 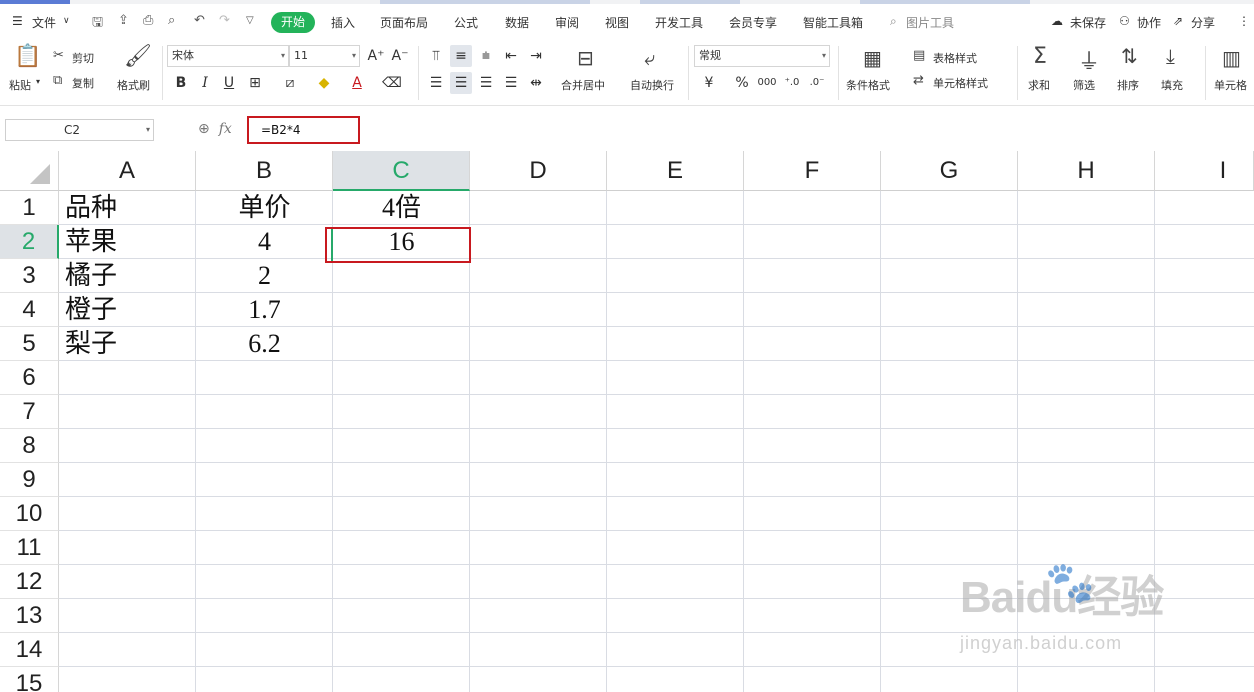 I want to click on print-icon: ⎙, so click(x=148, y=20).